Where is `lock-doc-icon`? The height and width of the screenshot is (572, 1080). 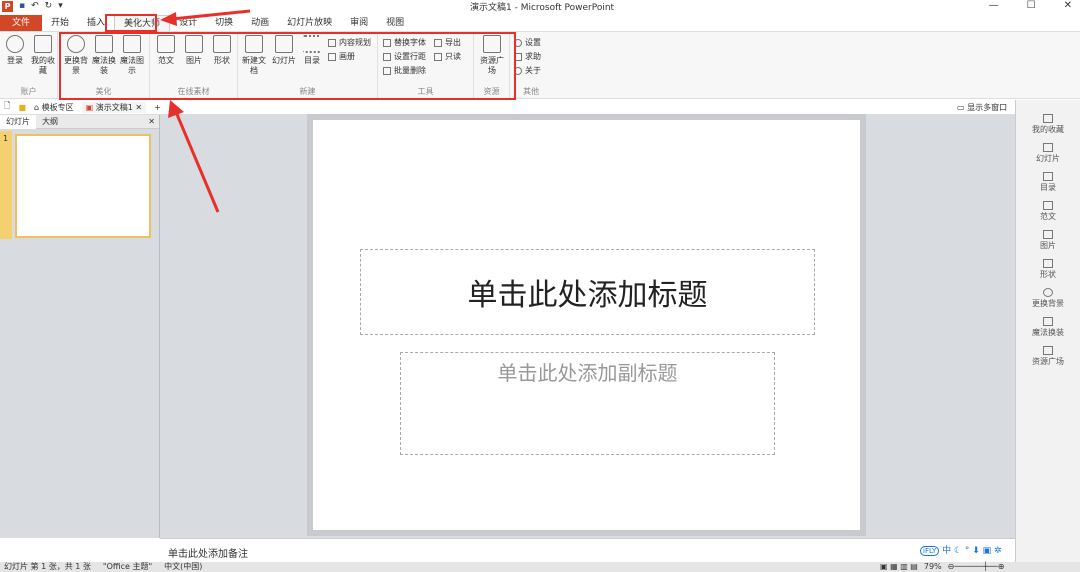 lock-doc-icon is located at coordinates (438, 56).